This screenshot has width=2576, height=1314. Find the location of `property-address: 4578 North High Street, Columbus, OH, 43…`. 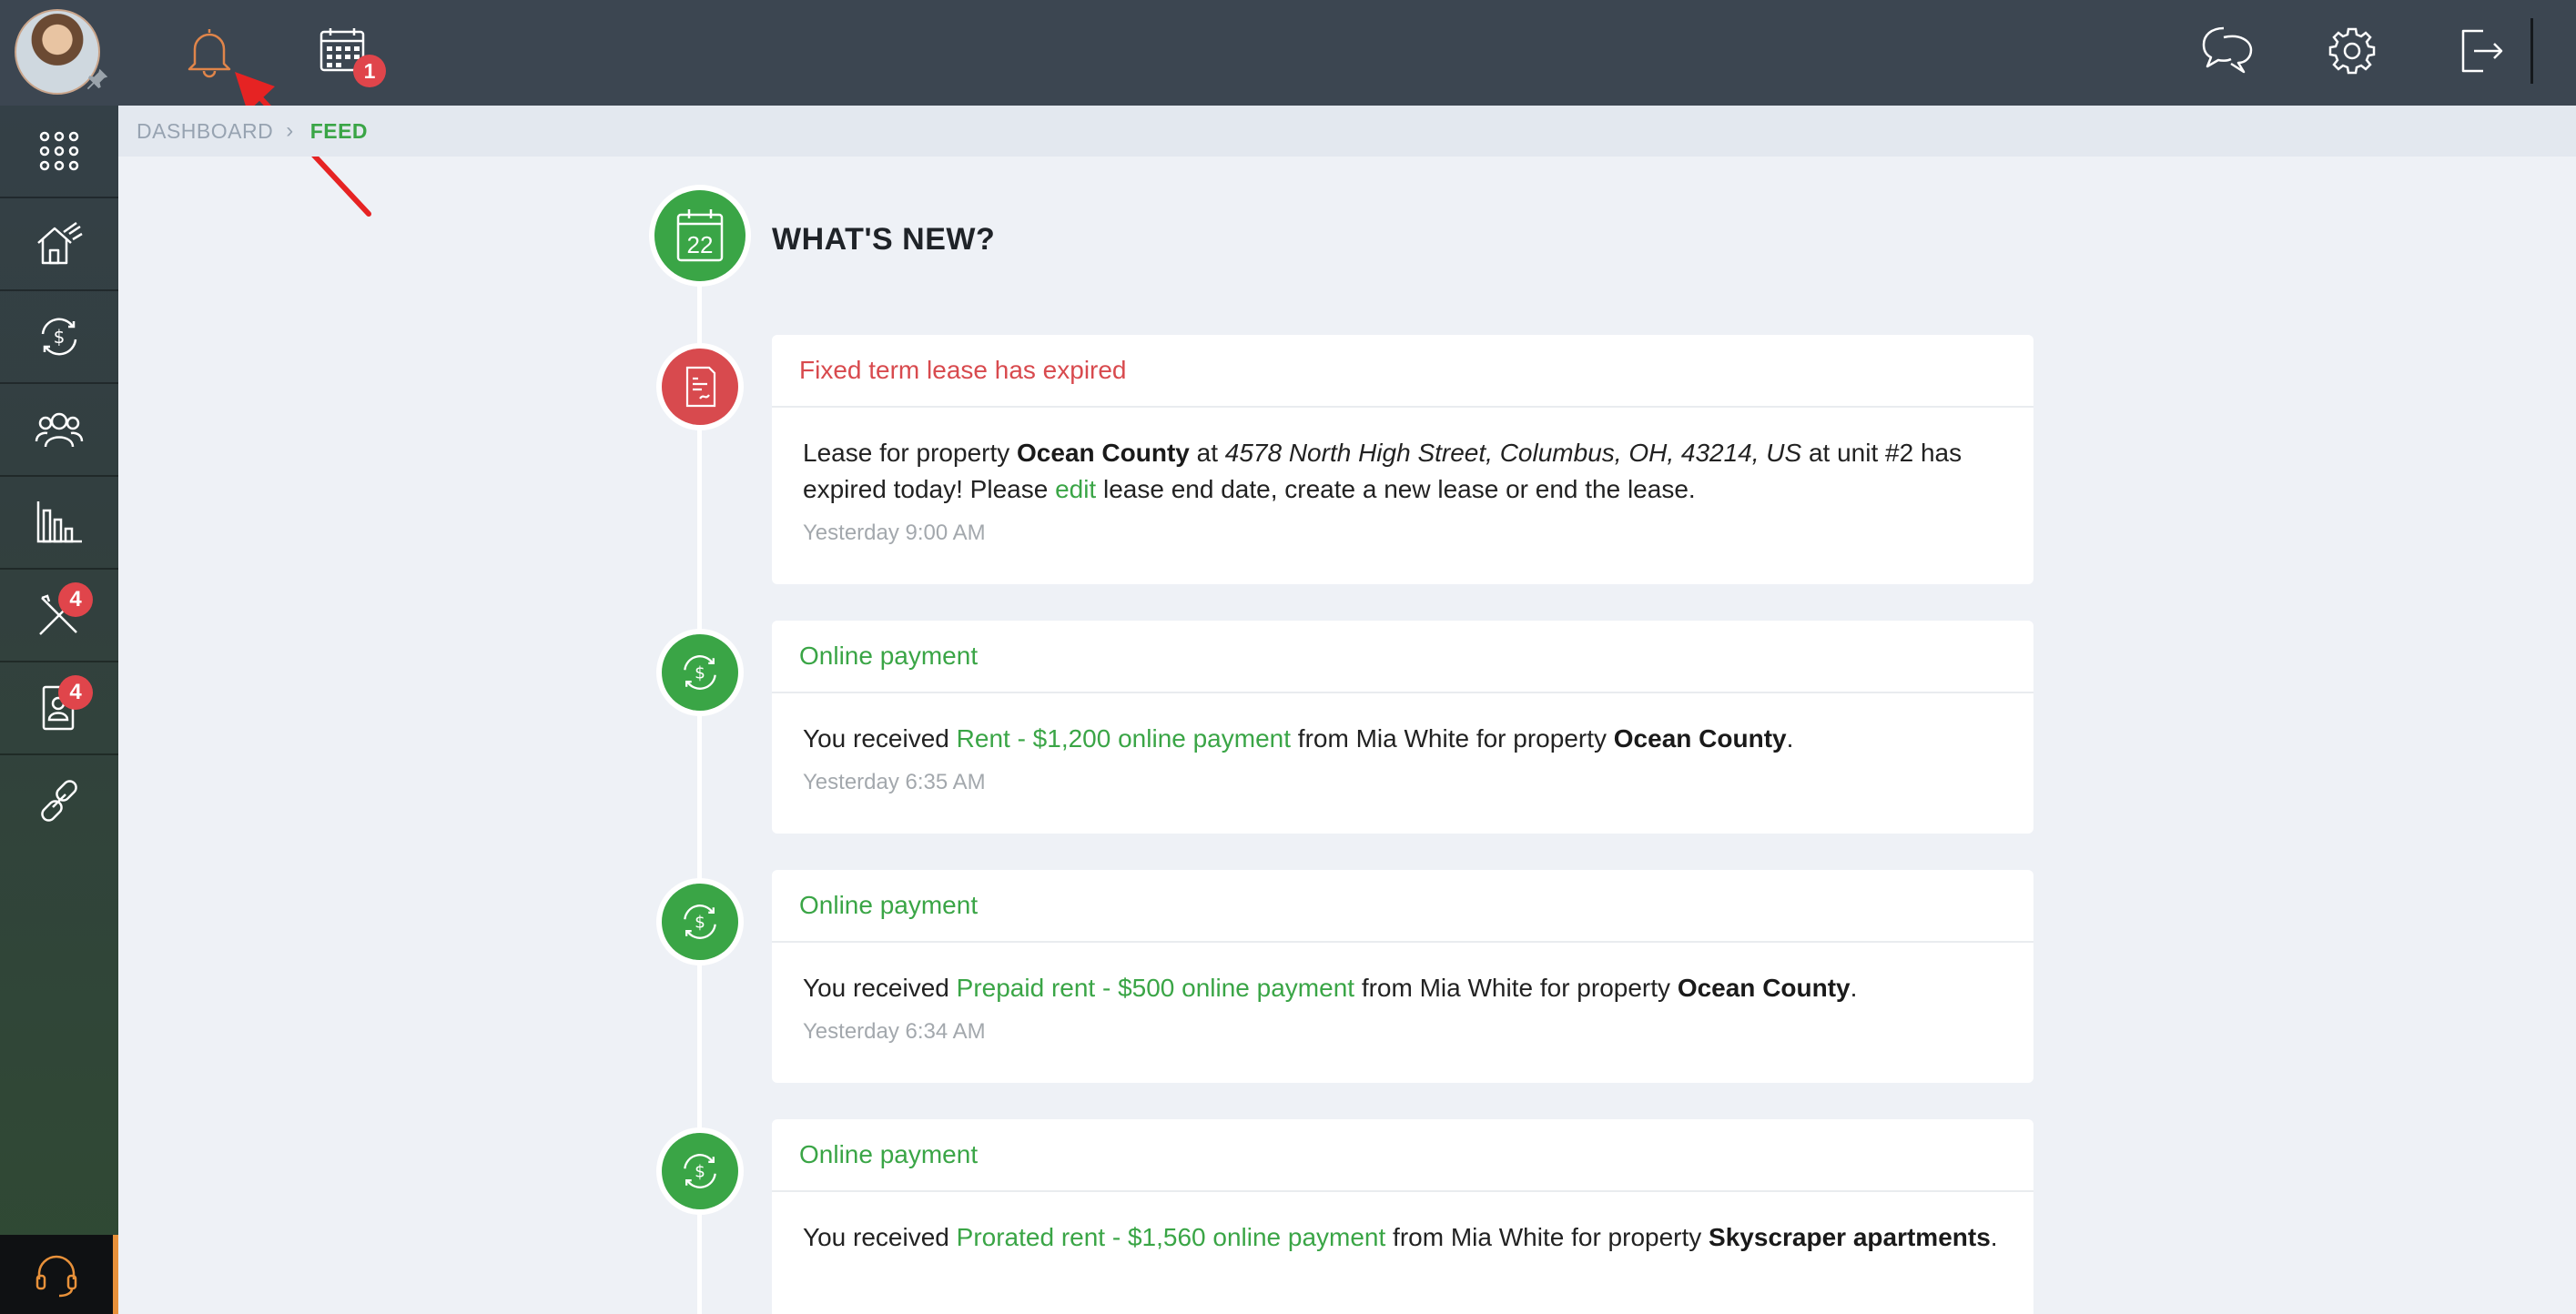

property-address: 4578 North High Street, Columbus, OH, 43… is located at coordinates (1513, 453).